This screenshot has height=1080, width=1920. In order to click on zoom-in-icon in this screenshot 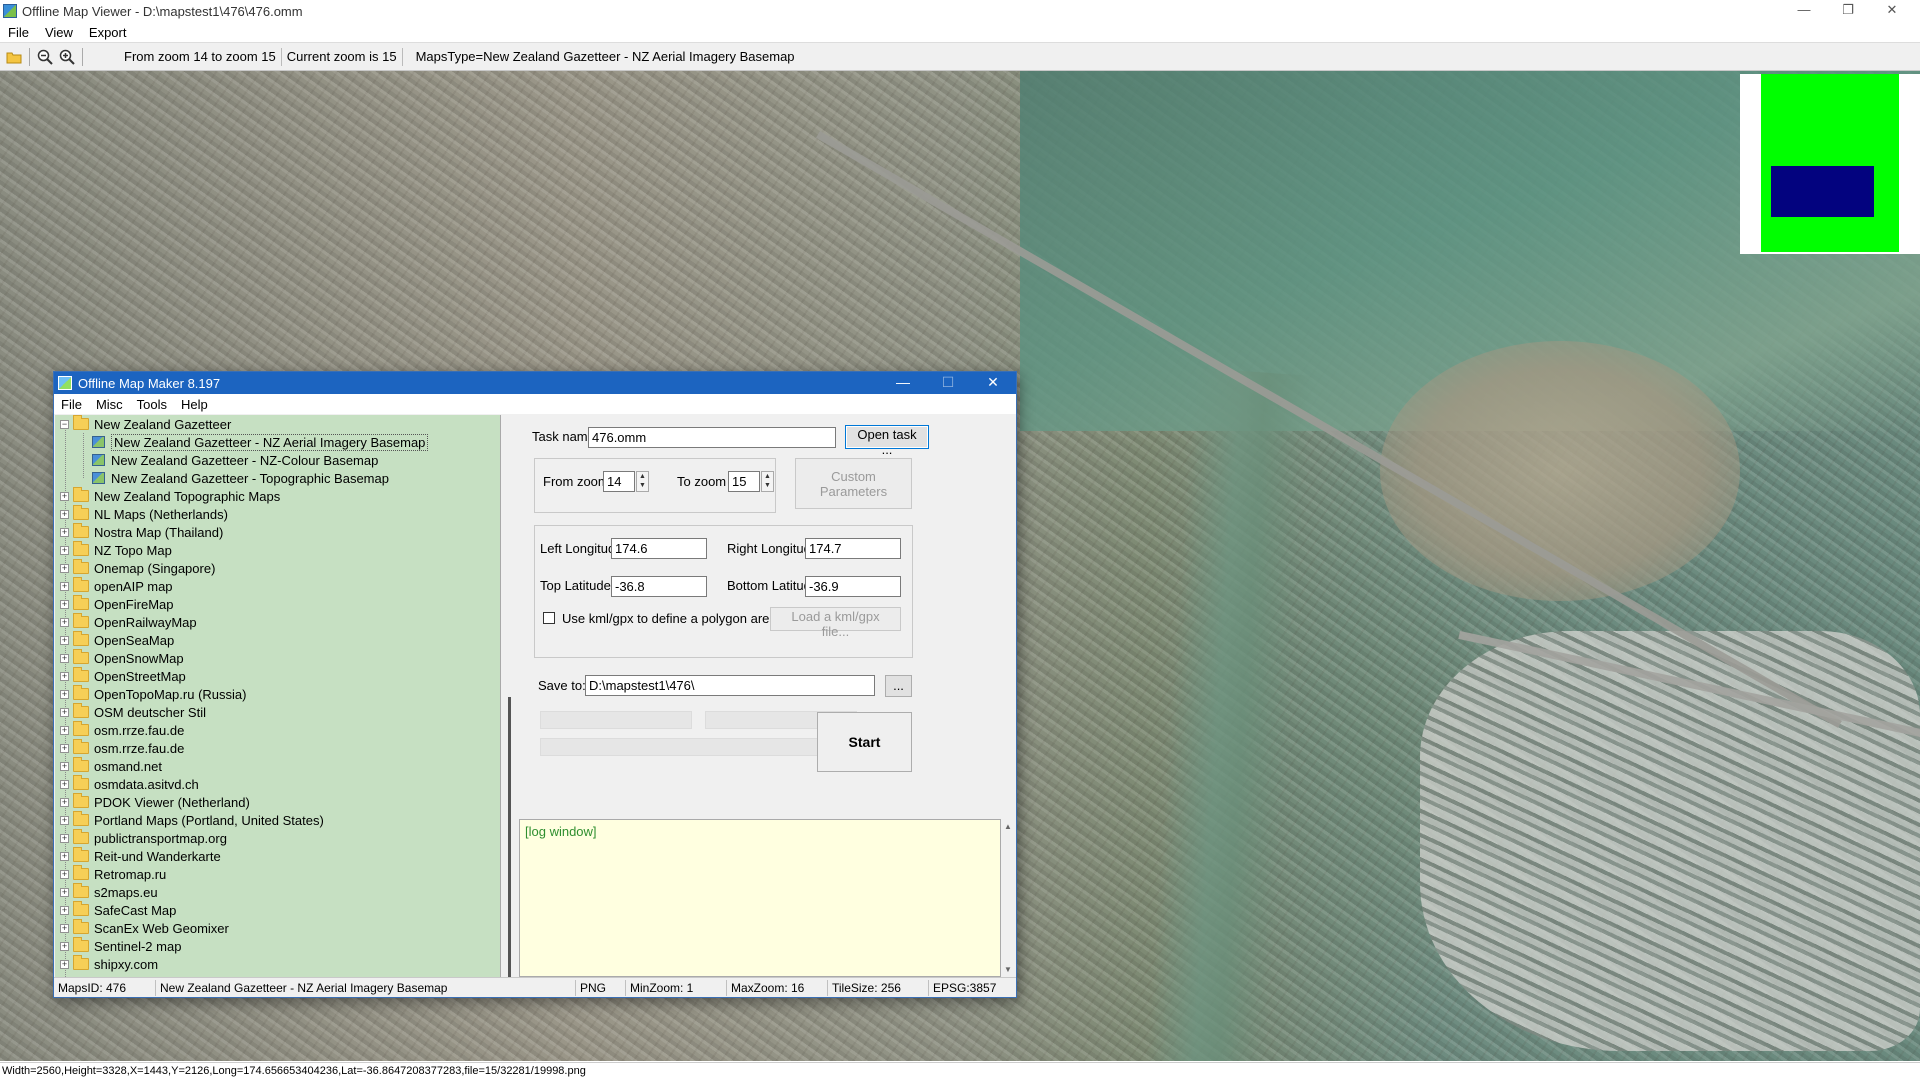, I will do `click(67, 57)`.